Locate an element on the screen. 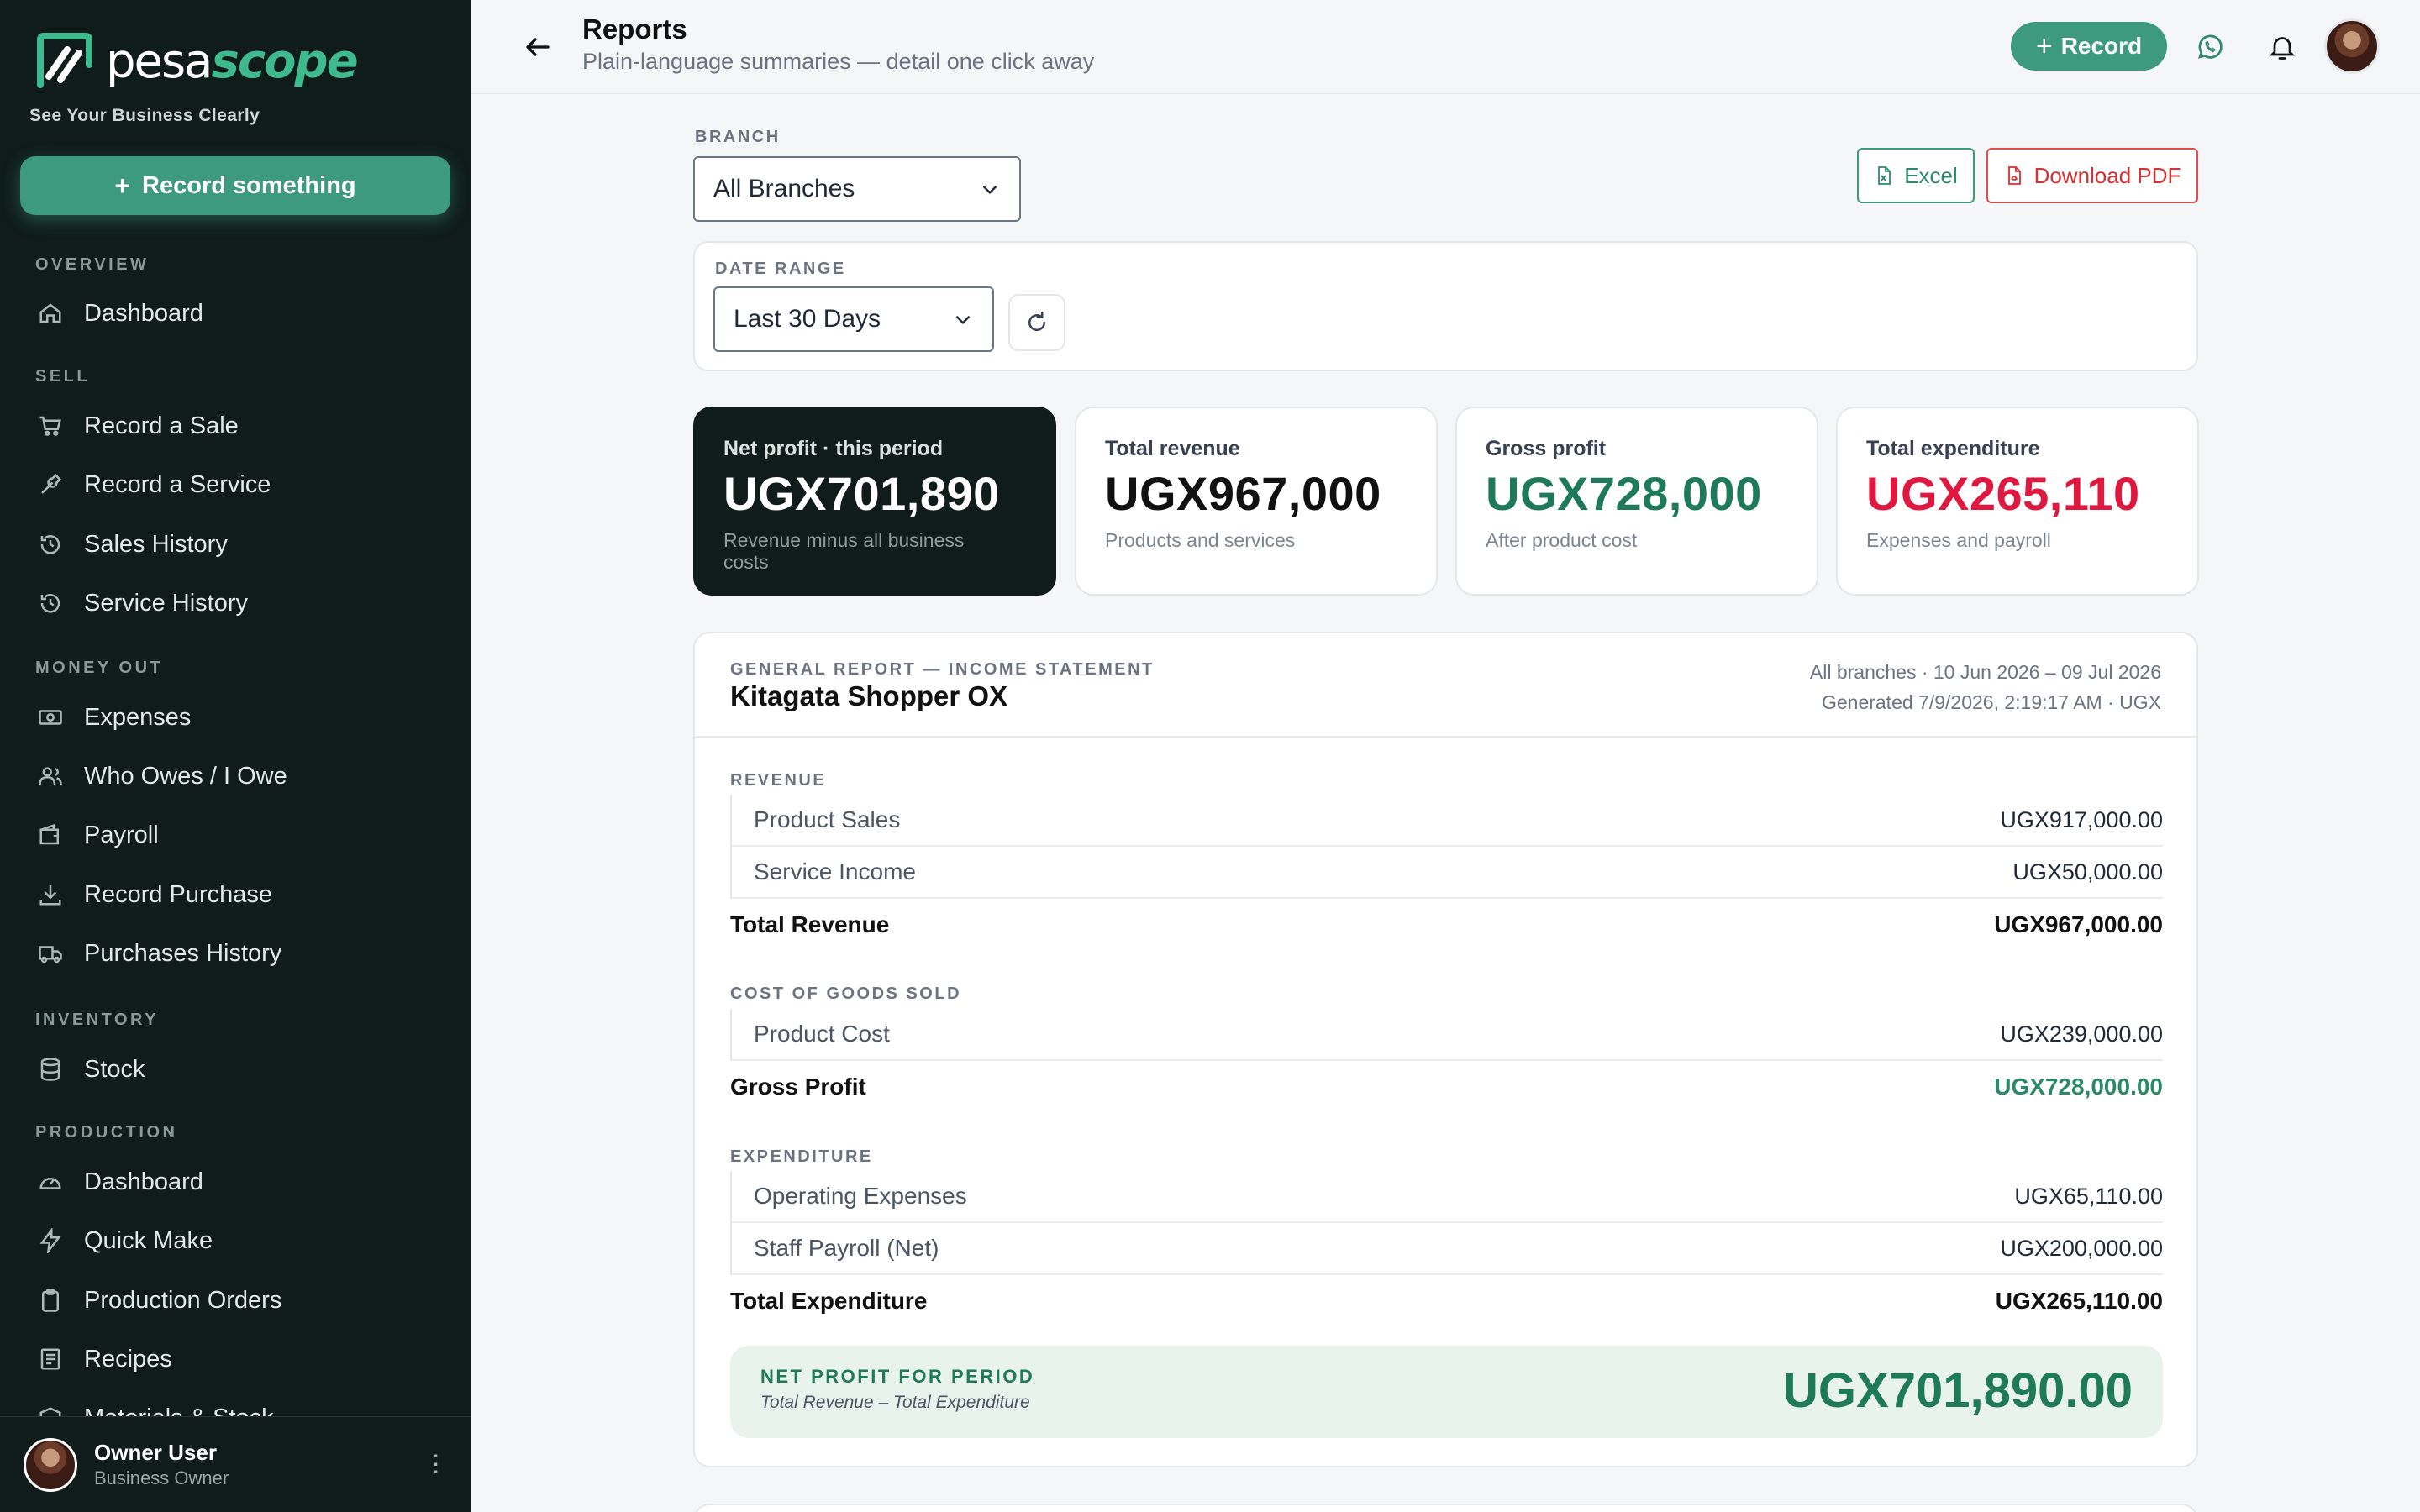  table-row: Product Sales UGX917,000.00 is located at coordinates (1446, 821).